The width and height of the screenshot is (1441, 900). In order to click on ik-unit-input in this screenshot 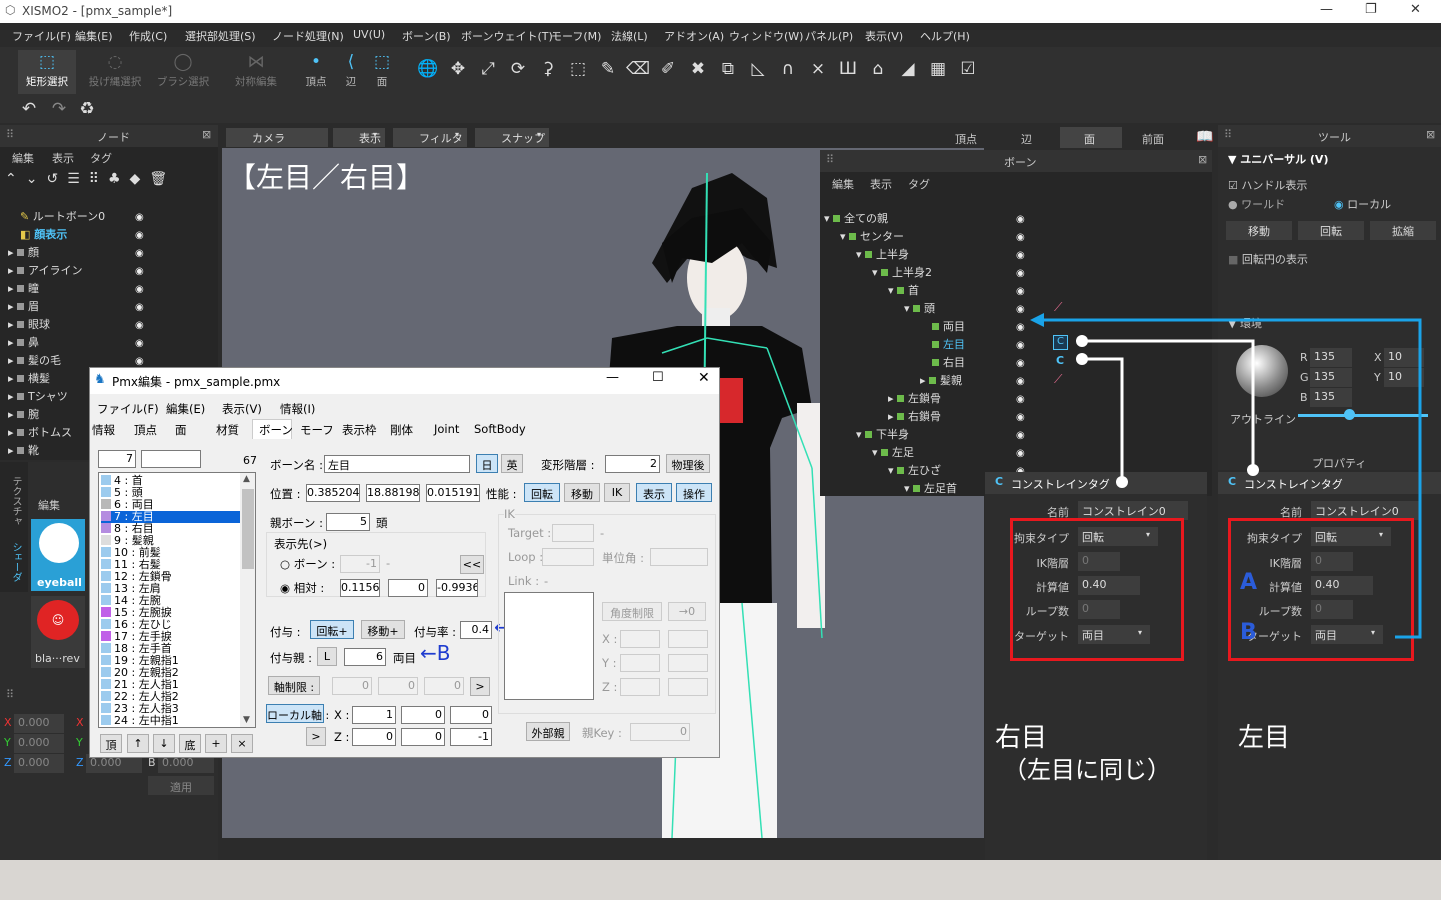, I will do `click(679, 557)`.